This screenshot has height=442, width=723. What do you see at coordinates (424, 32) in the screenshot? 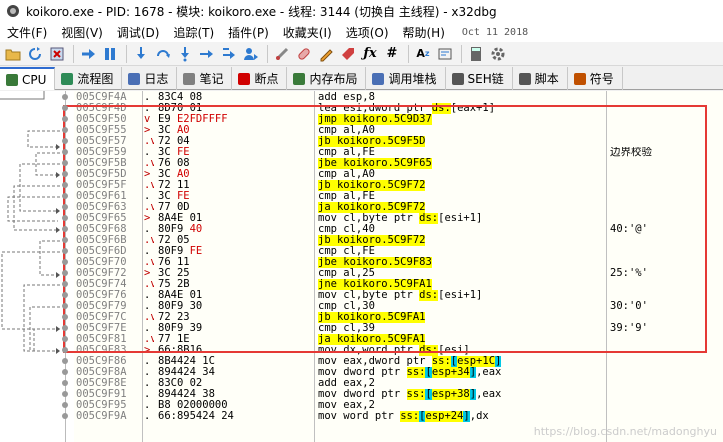
I see `menu-item: 帮助(H)` at bounding box center [424, 32].